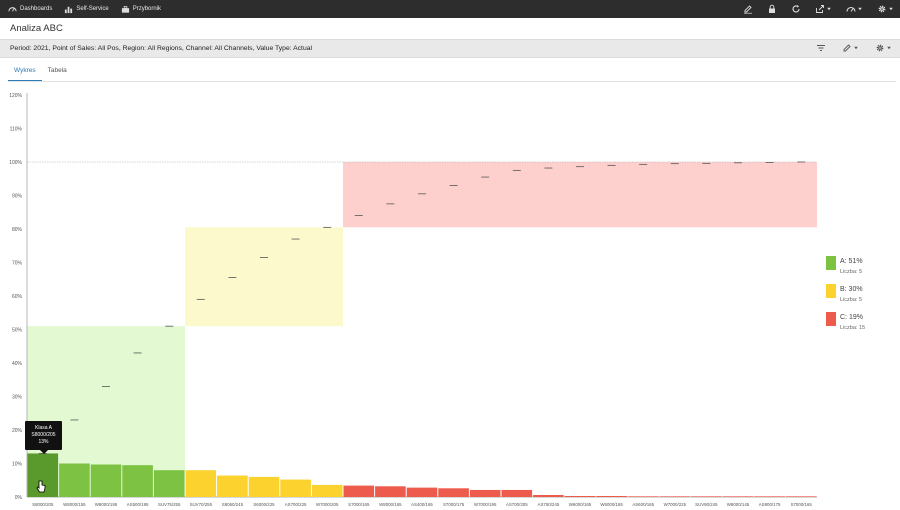 The height and width of the screenshot is (510, 900). I want to click on lock-icon, so click(772, 8).